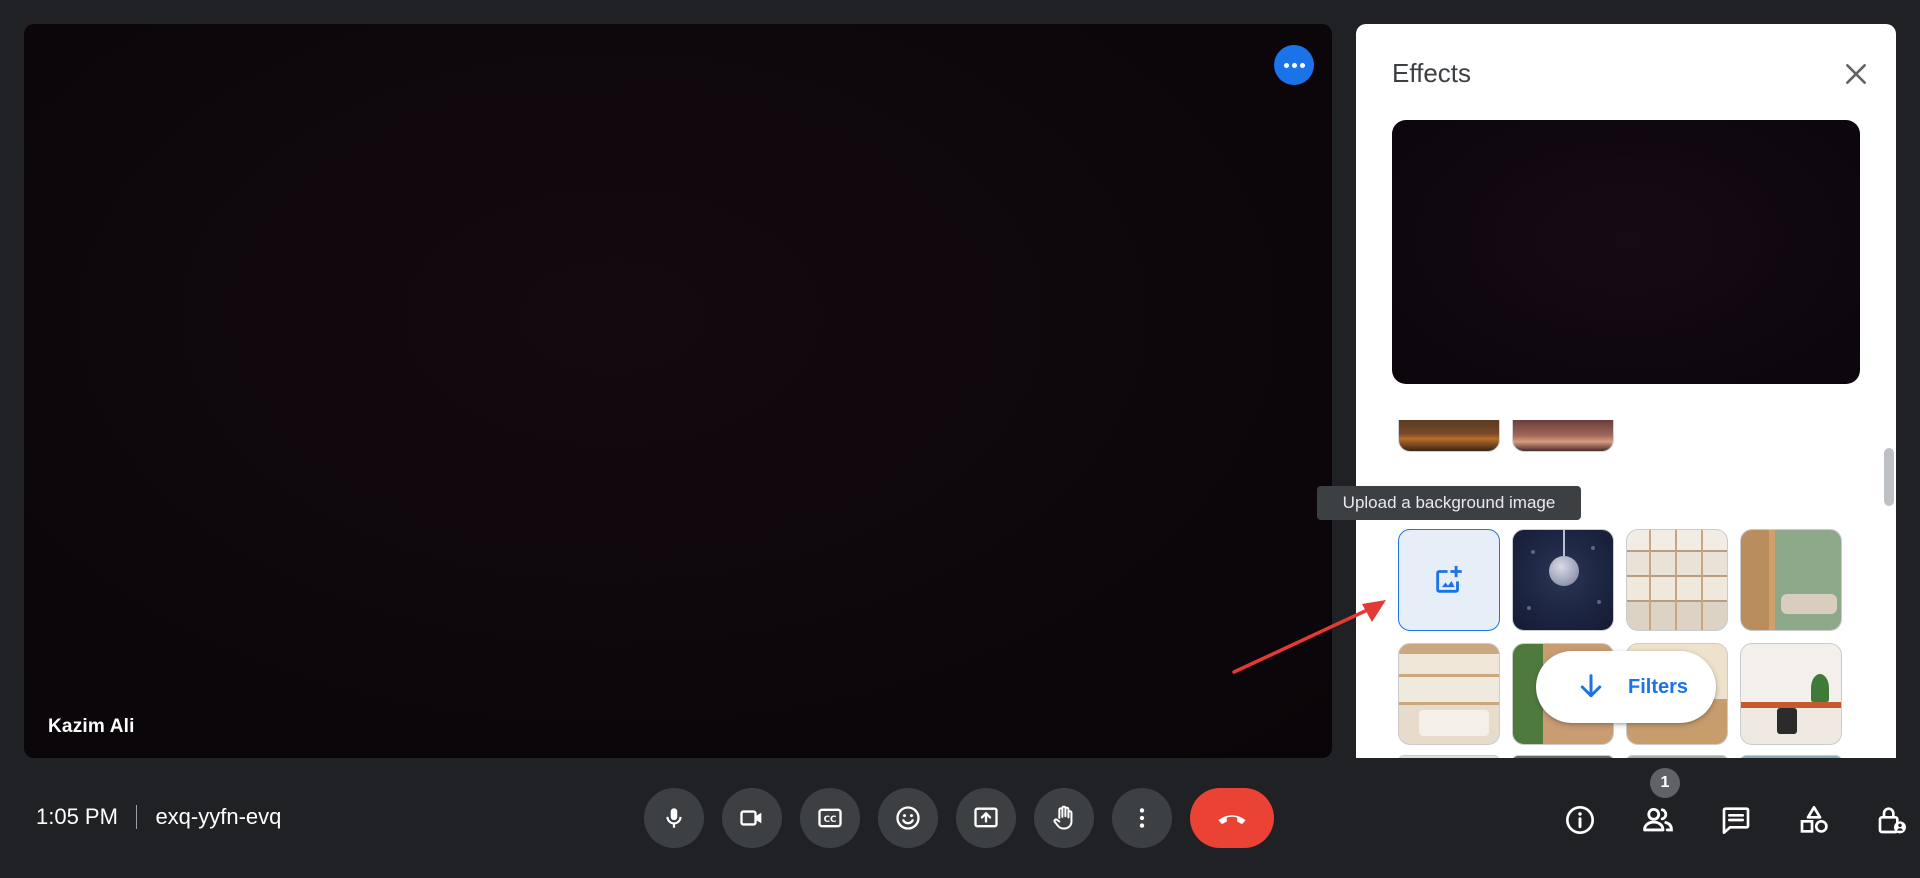 The height and width of the screenshot is (878, 1920). I want to click on activities-icon, so click(1814, 819).